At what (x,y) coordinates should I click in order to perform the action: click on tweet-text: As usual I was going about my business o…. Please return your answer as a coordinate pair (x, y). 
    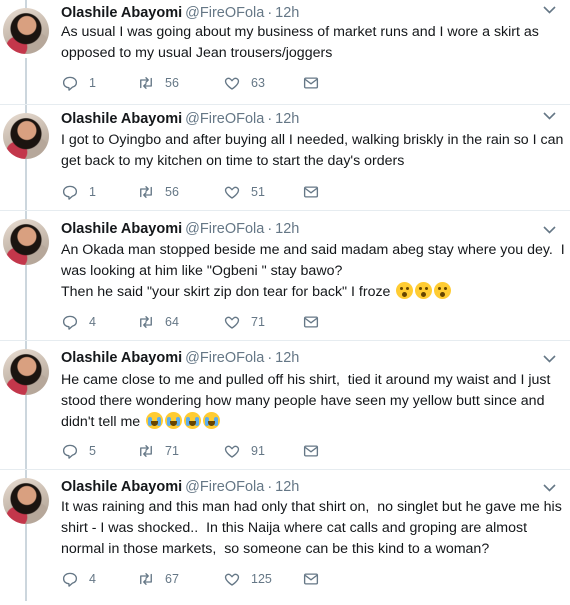
    Looking at the image, I should click on (302, 42).